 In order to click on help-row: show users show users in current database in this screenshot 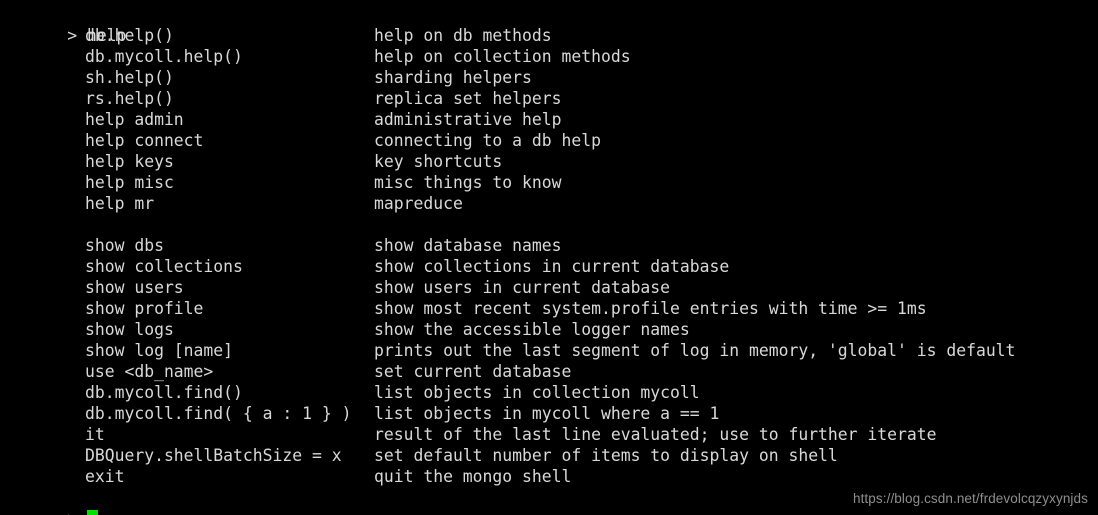, I will do `click(549, 287)`.